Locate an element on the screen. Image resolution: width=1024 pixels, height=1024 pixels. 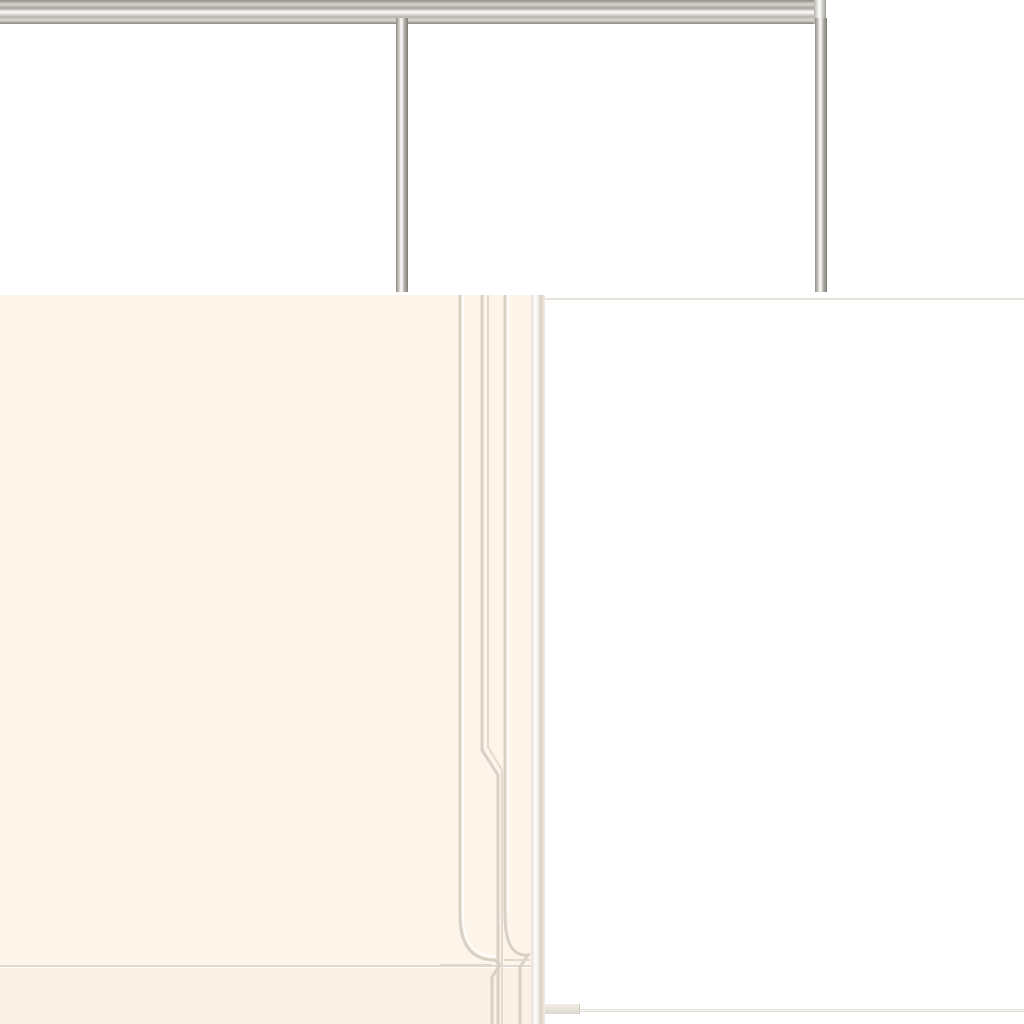
window-pane-right is located at coordinates (611, 158).